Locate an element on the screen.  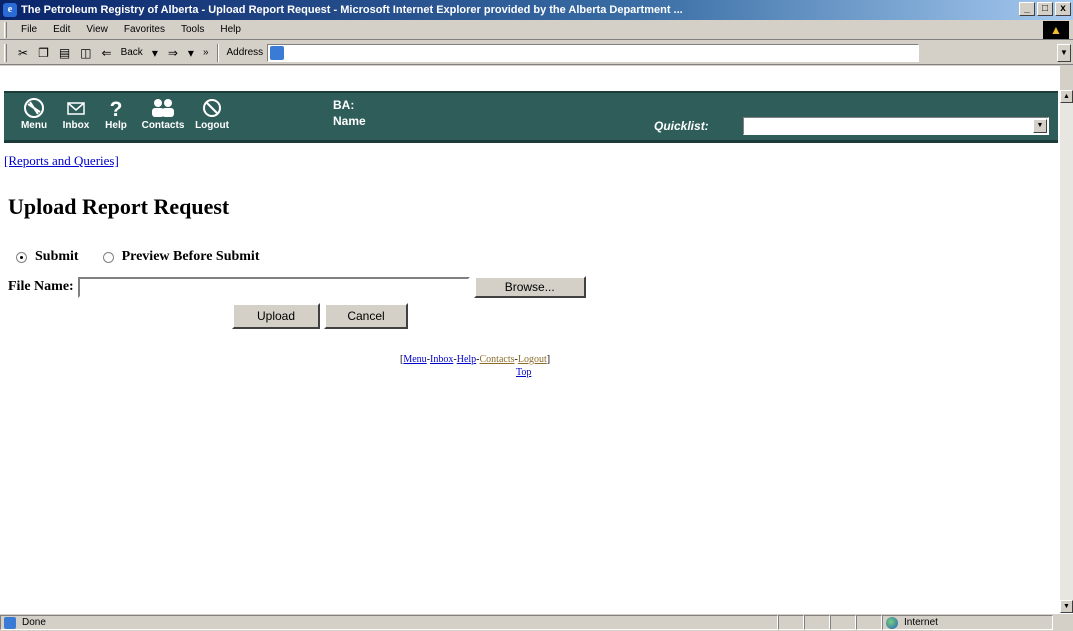
forward-dropdown-icon: ▾ is located at coordinates (191, 53).